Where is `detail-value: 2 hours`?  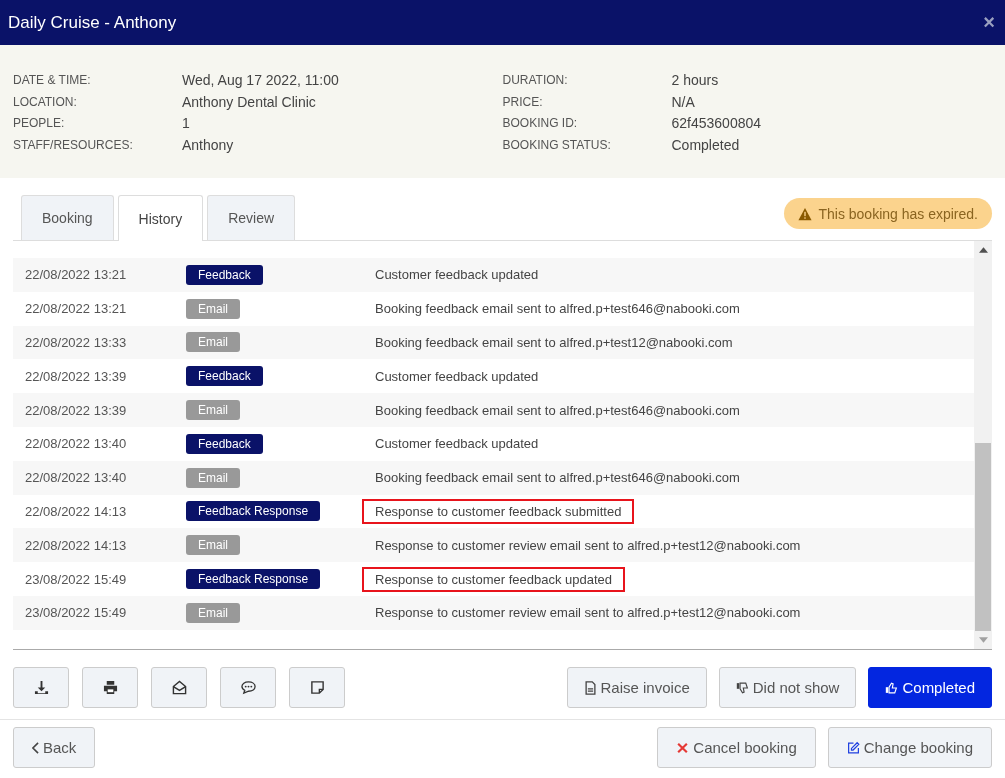
detail-value: 2 hours is located at coordinates (695, 79).